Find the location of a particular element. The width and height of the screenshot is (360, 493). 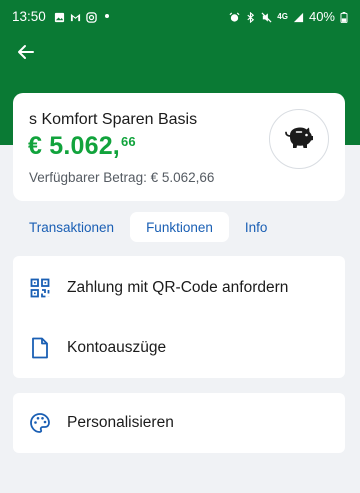

piggy-bank-icon is located at coordinates (299, 139).